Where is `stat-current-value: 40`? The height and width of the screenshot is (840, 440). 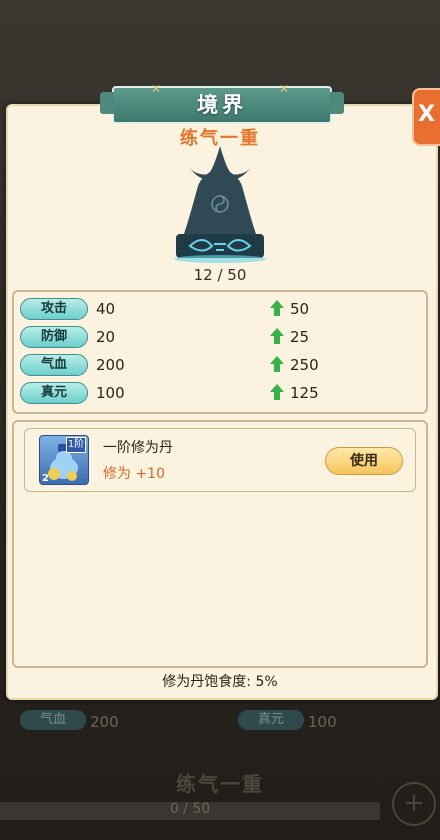 stat-current-value: 40 is located at coordinates (106, 309).